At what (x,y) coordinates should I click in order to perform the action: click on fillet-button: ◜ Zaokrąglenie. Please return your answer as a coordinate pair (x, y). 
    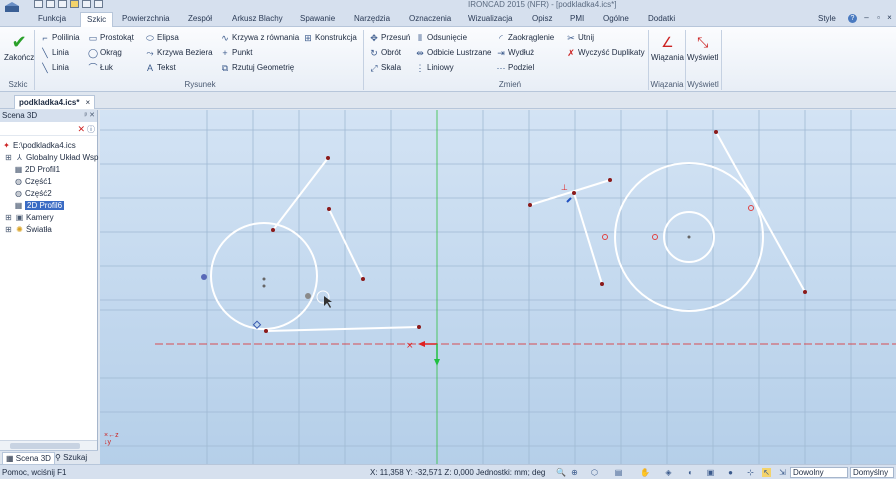
    Looking at the image, I should click on (525, 37).